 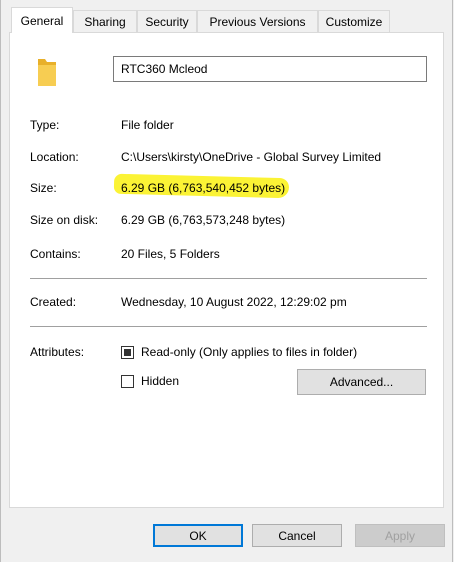 What do you see at coordinates (45, 125) in the screenshot?
I see `type-label: Type:` at bounding box center [45, 125].